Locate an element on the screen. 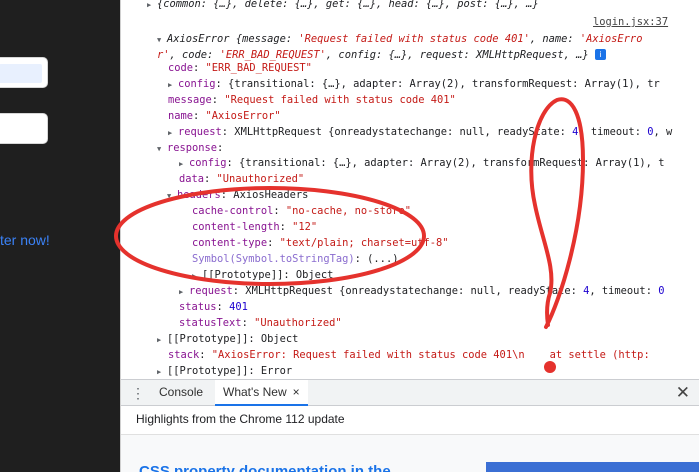  console-line-code: code: "ERR_BAD_REQUEST" is located at coordinates (240, 68).